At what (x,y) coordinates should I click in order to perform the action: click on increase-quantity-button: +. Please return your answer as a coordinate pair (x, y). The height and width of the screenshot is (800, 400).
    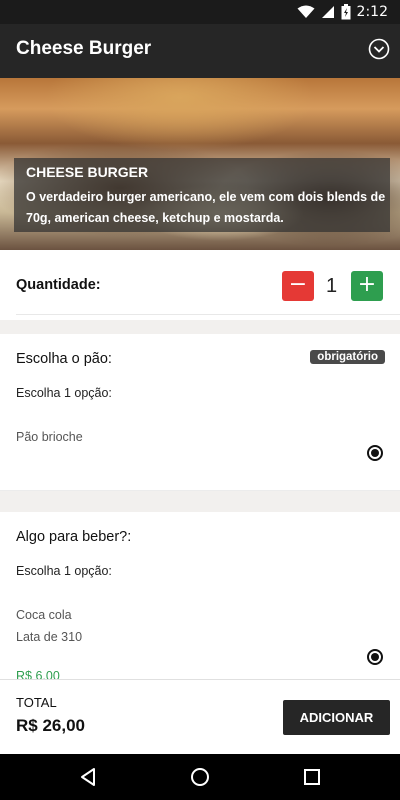
    Looking at the image, I should click on (367, 286).